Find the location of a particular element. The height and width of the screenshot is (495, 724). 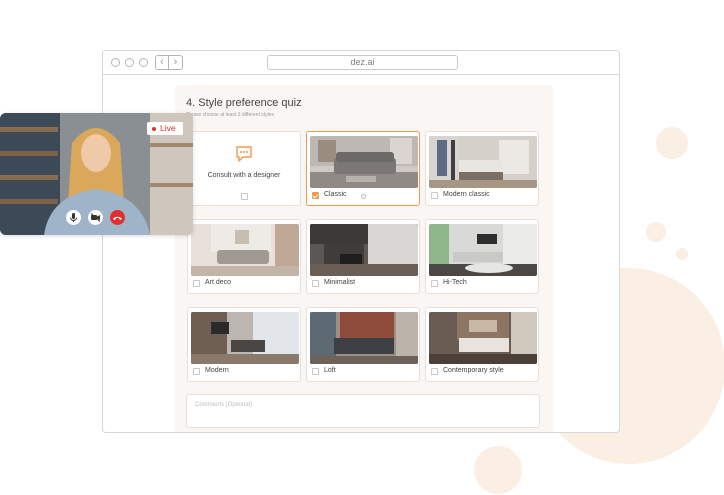

camera-off-icon is located at coordinates (95, 217).